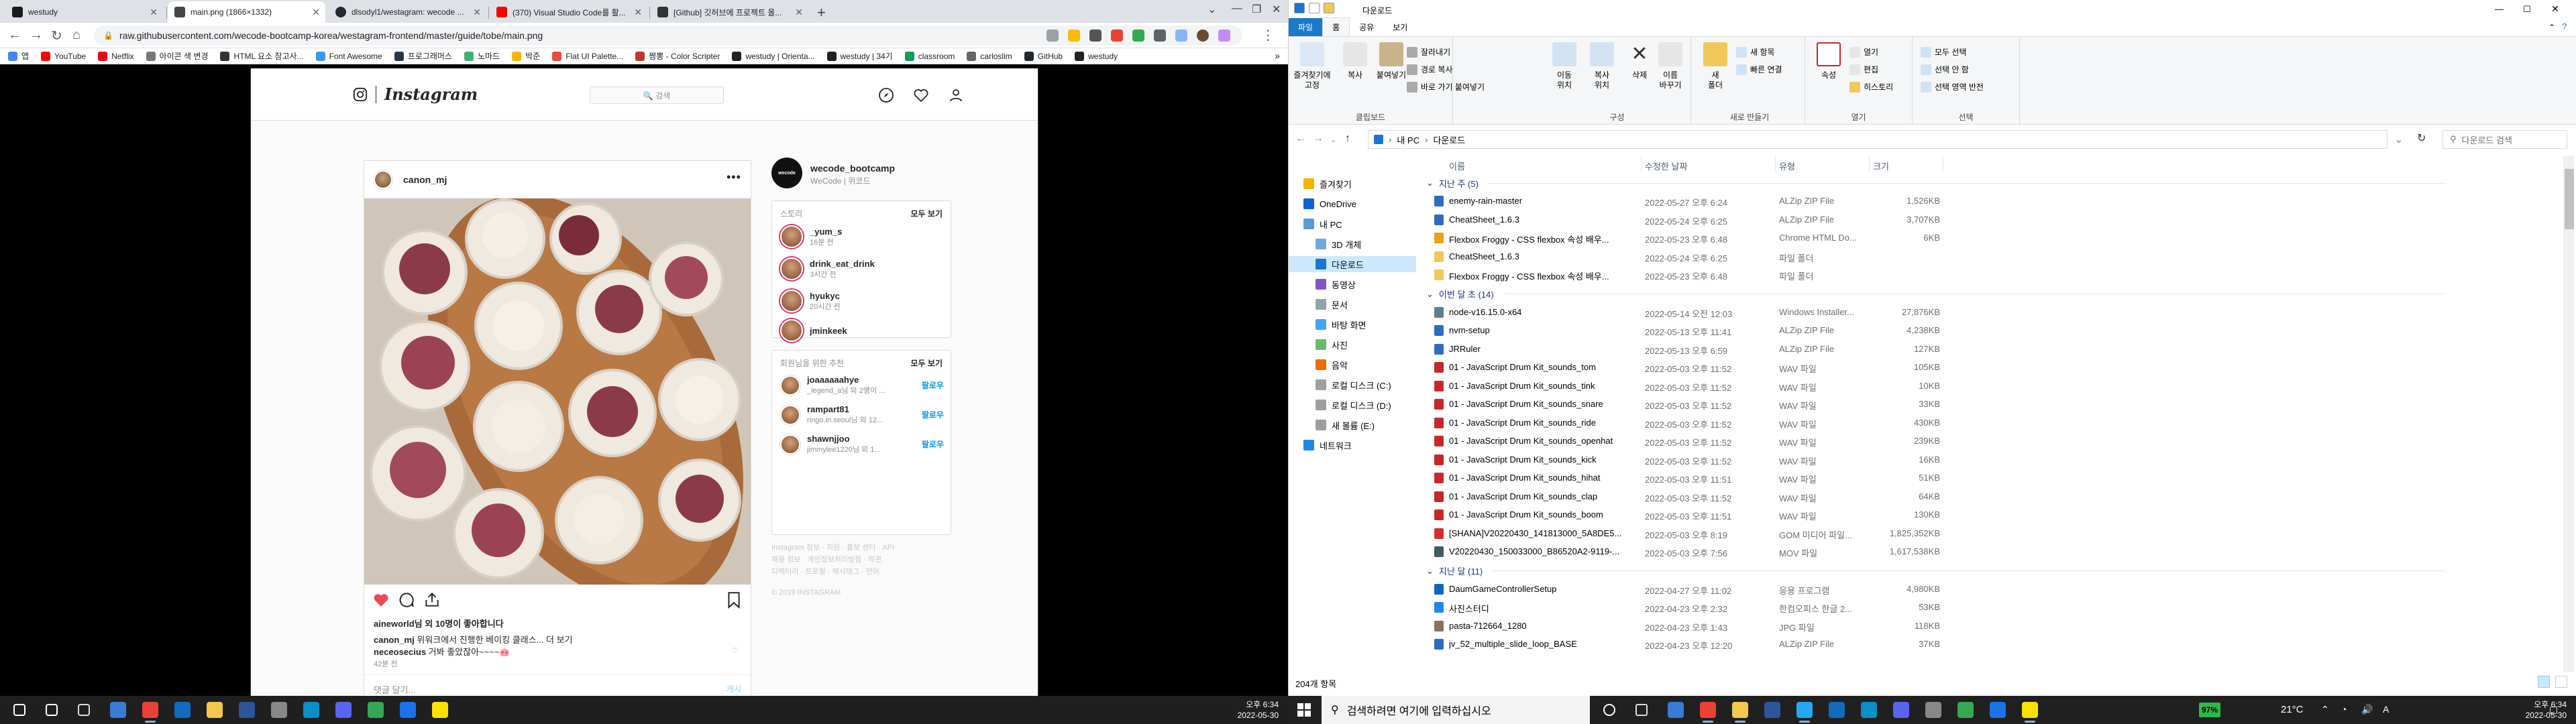  I want to click on ig-logo: Instagram, so click(415, 94).